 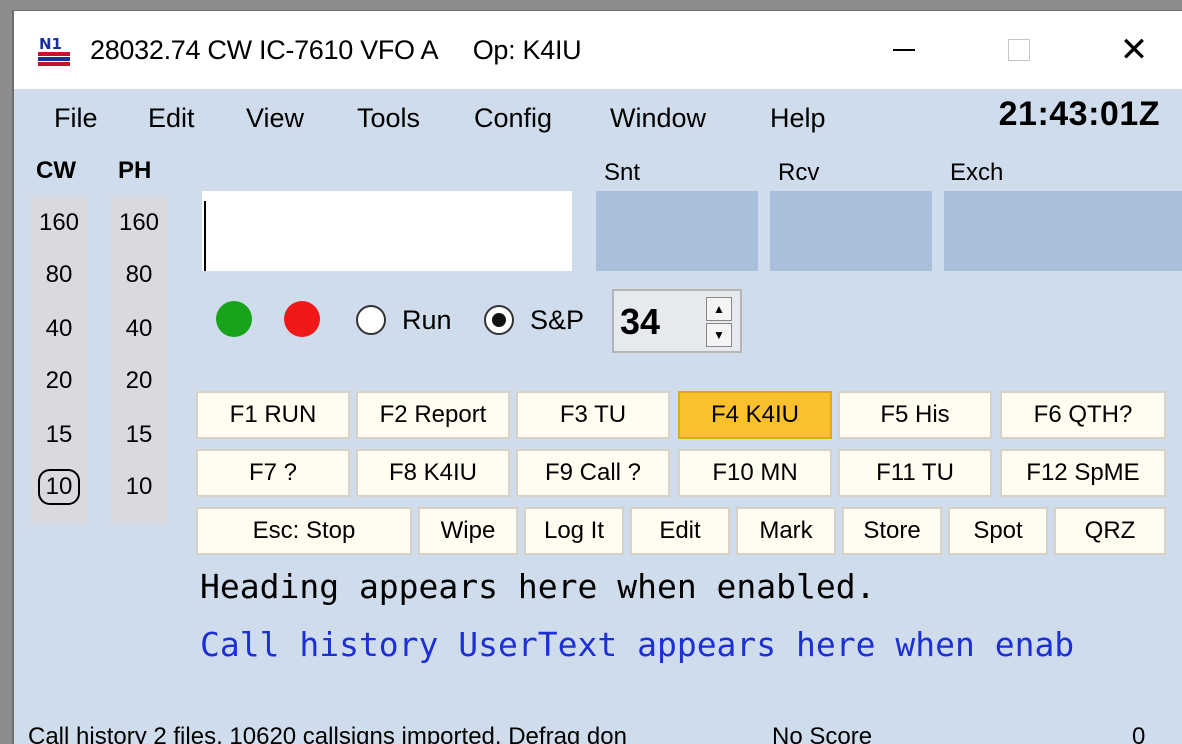 I want to click on close-icon: ✕, so click(x=1134, y=50).